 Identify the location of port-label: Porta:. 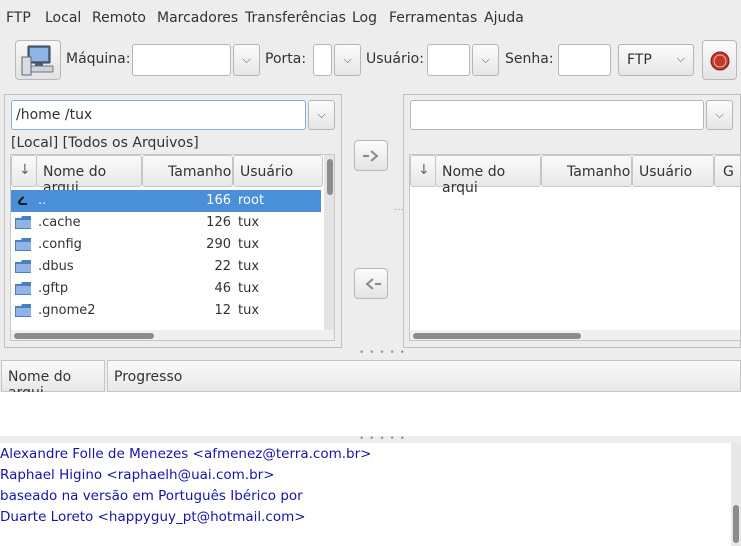
(286, 59).